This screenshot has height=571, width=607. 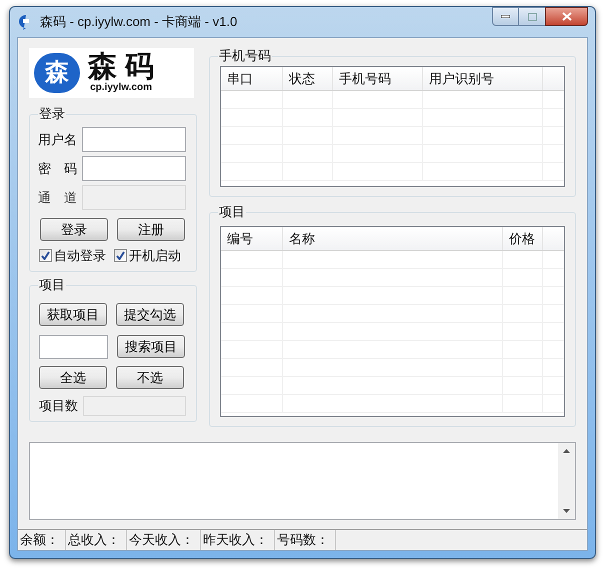 I want to click on push-button: 提交勾选, so click(x=150, y=314).